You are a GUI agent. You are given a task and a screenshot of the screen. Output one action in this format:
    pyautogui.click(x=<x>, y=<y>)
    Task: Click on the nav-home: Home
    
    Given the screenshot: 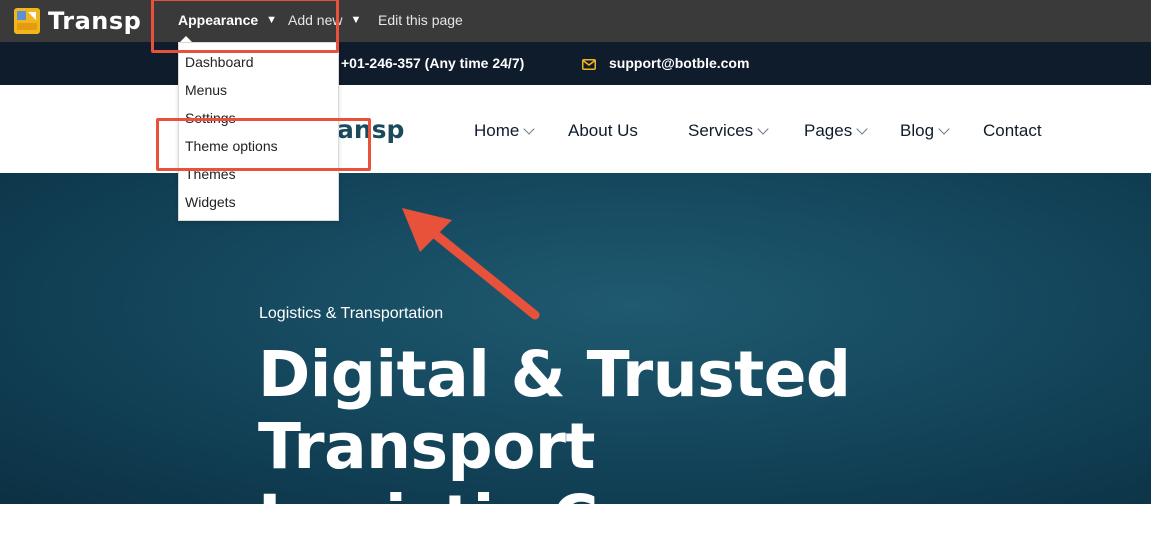 What is the action you would take?
    pyautogui.click(x=505, y=131)
    